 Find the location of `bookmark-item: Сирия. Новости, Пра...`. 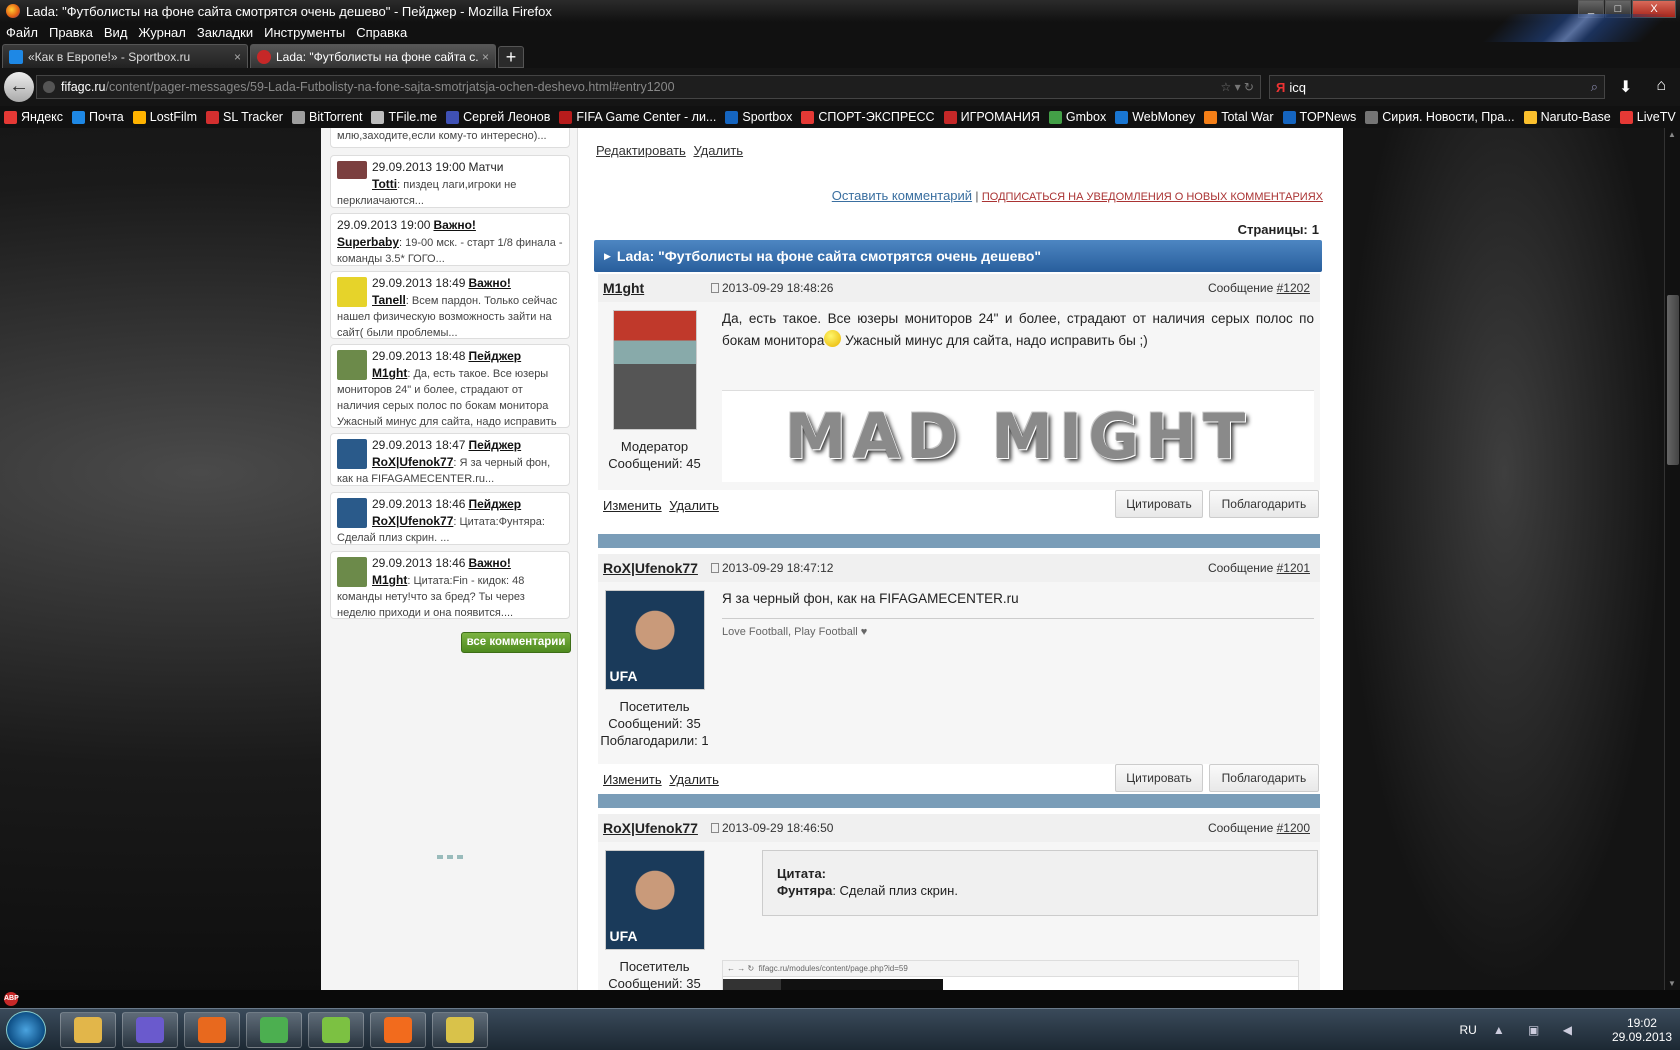

bookmark-item: Сирия. Новости, Пра... is located at coordinates (1440, 117).